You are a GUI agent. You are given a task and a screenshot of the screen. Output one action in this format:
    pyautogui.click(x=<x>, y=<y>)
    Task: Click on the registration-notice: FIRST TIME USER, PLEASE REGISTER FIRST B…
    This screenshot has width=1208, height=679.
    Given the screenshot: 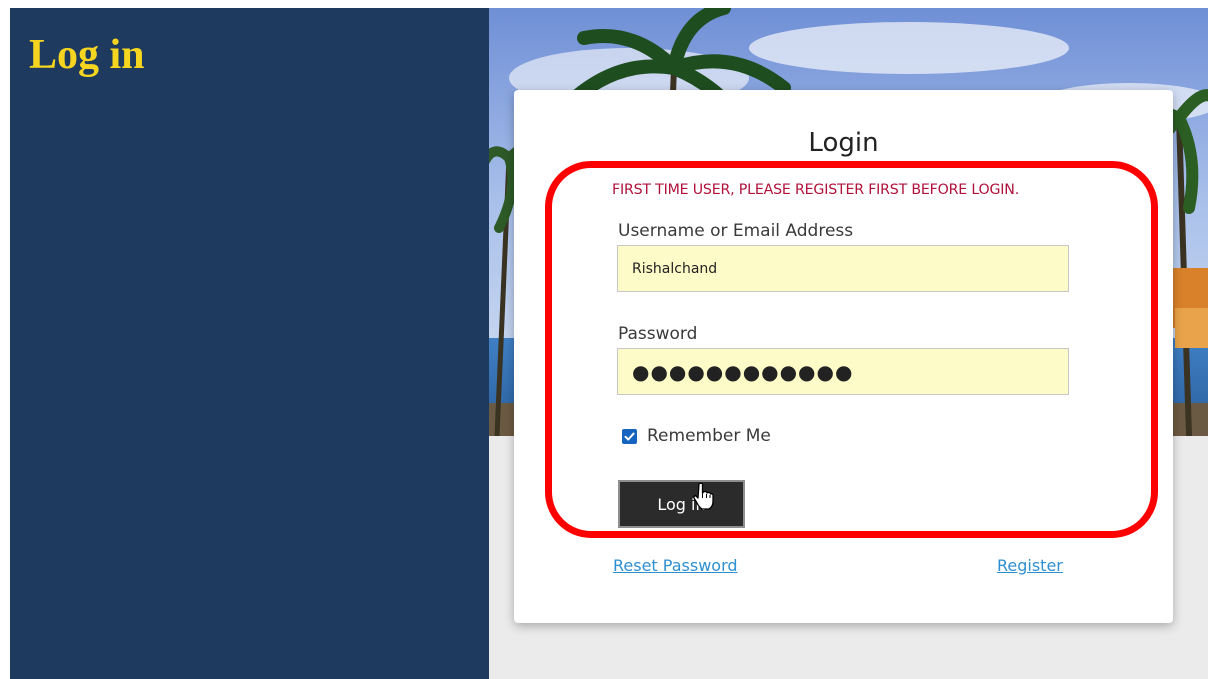 What is the action you would take?
    pyautogui.click(x=816, y=190)
    